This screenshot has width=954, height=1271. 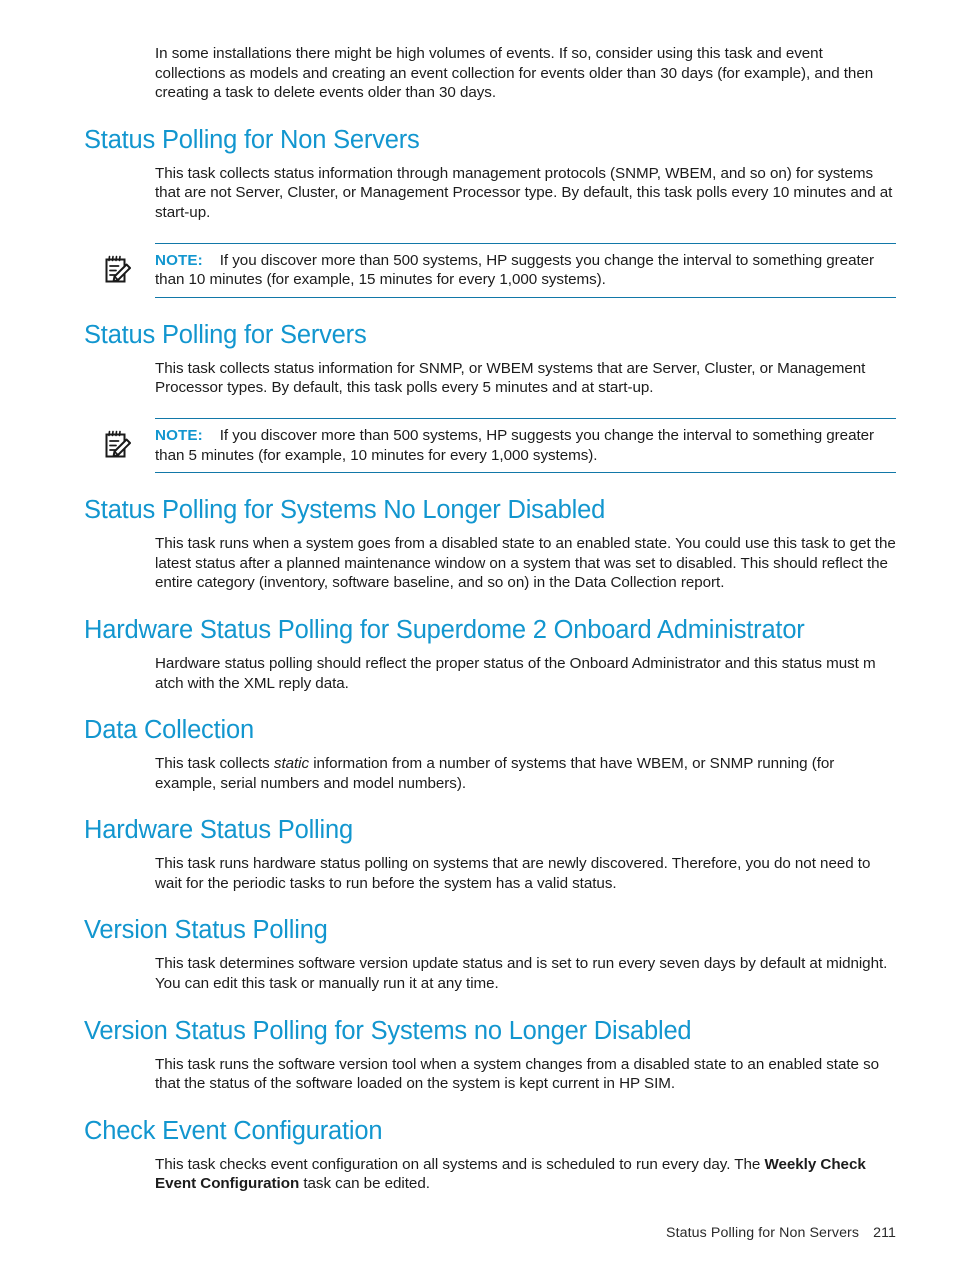 I want to click on heading-data-collection: Data Collection, so click(x=169, y=730).